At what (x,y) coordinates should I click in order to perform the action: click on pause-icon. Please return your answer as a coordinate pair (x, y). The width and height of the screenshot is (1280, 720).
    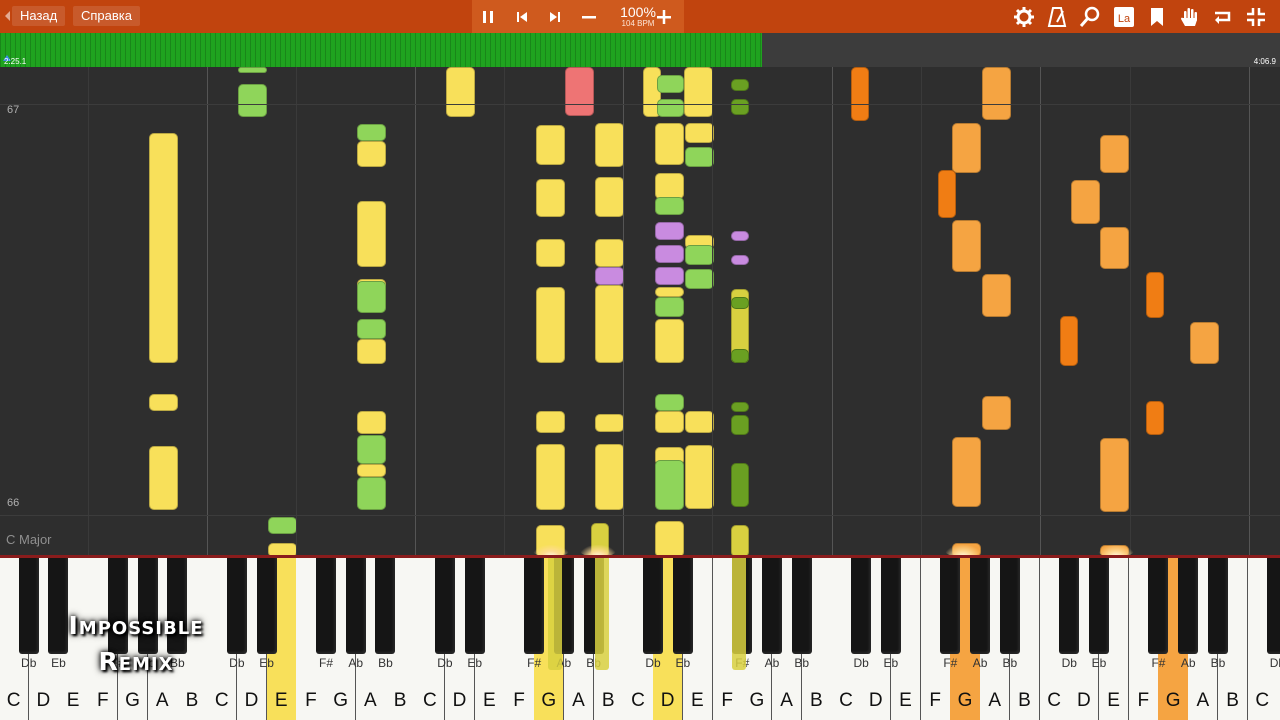
    Looking at the image, I should click on (488, 17).